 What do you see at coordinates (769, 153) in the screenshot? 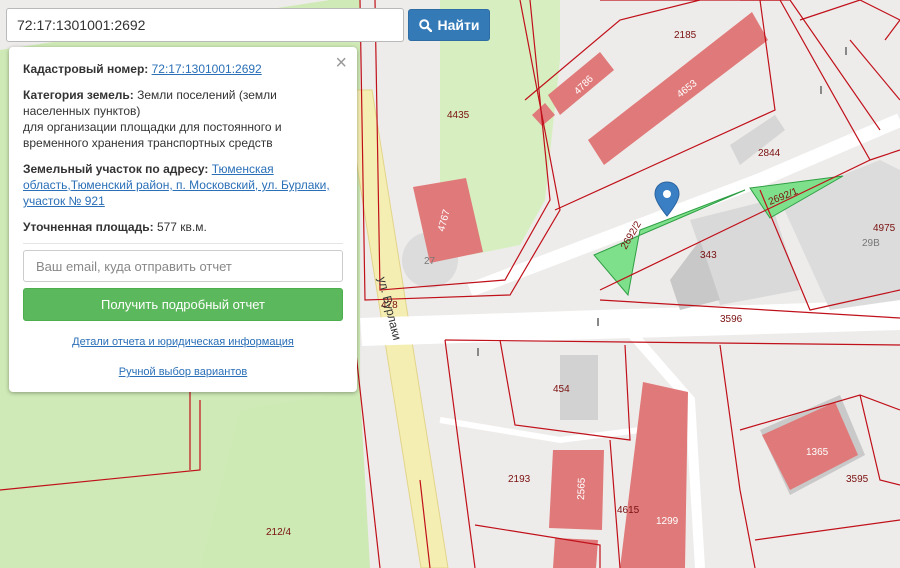
I see `parcel-label: 2844` at bounding box center [769, 153].